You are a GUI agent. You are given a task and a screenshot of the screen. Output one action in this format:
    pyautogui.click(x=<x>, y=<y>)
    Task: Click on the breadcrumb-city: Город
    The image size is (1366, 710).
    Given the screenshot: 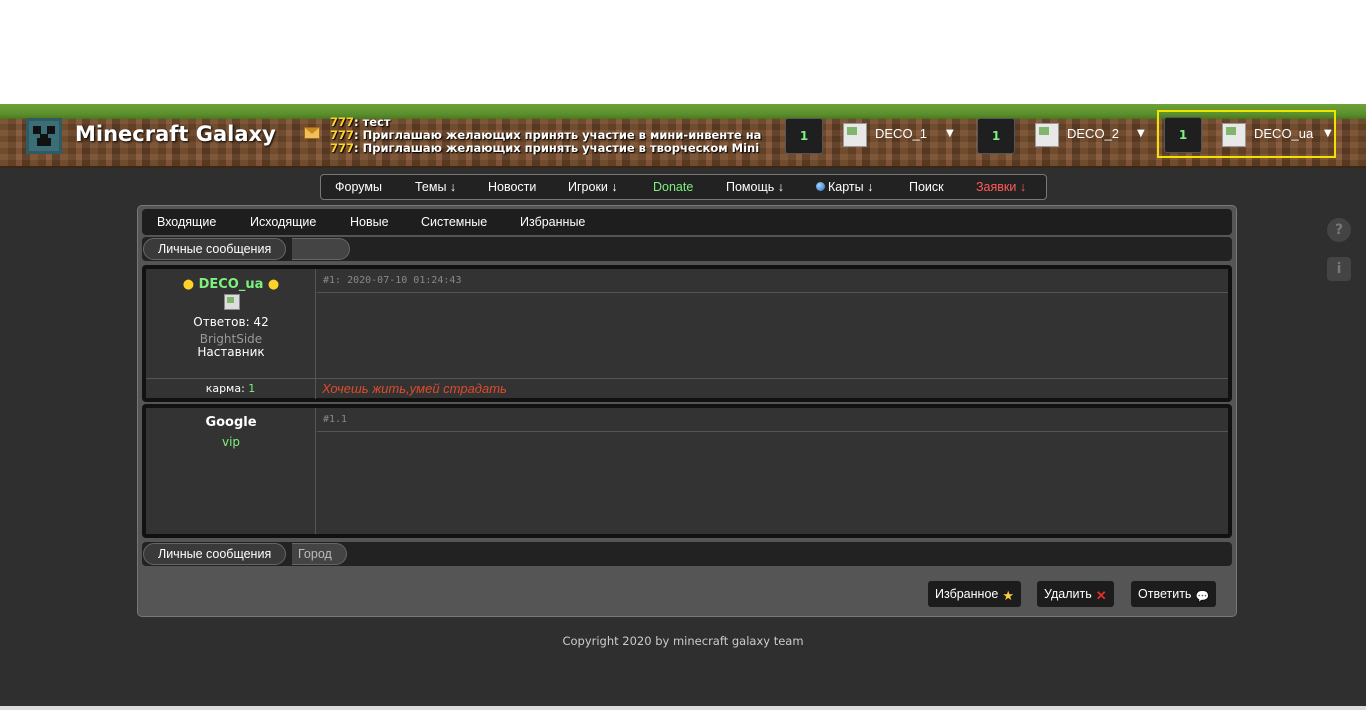 What is the action you would take?
    pyautogui.click(x=319, y=554)
    